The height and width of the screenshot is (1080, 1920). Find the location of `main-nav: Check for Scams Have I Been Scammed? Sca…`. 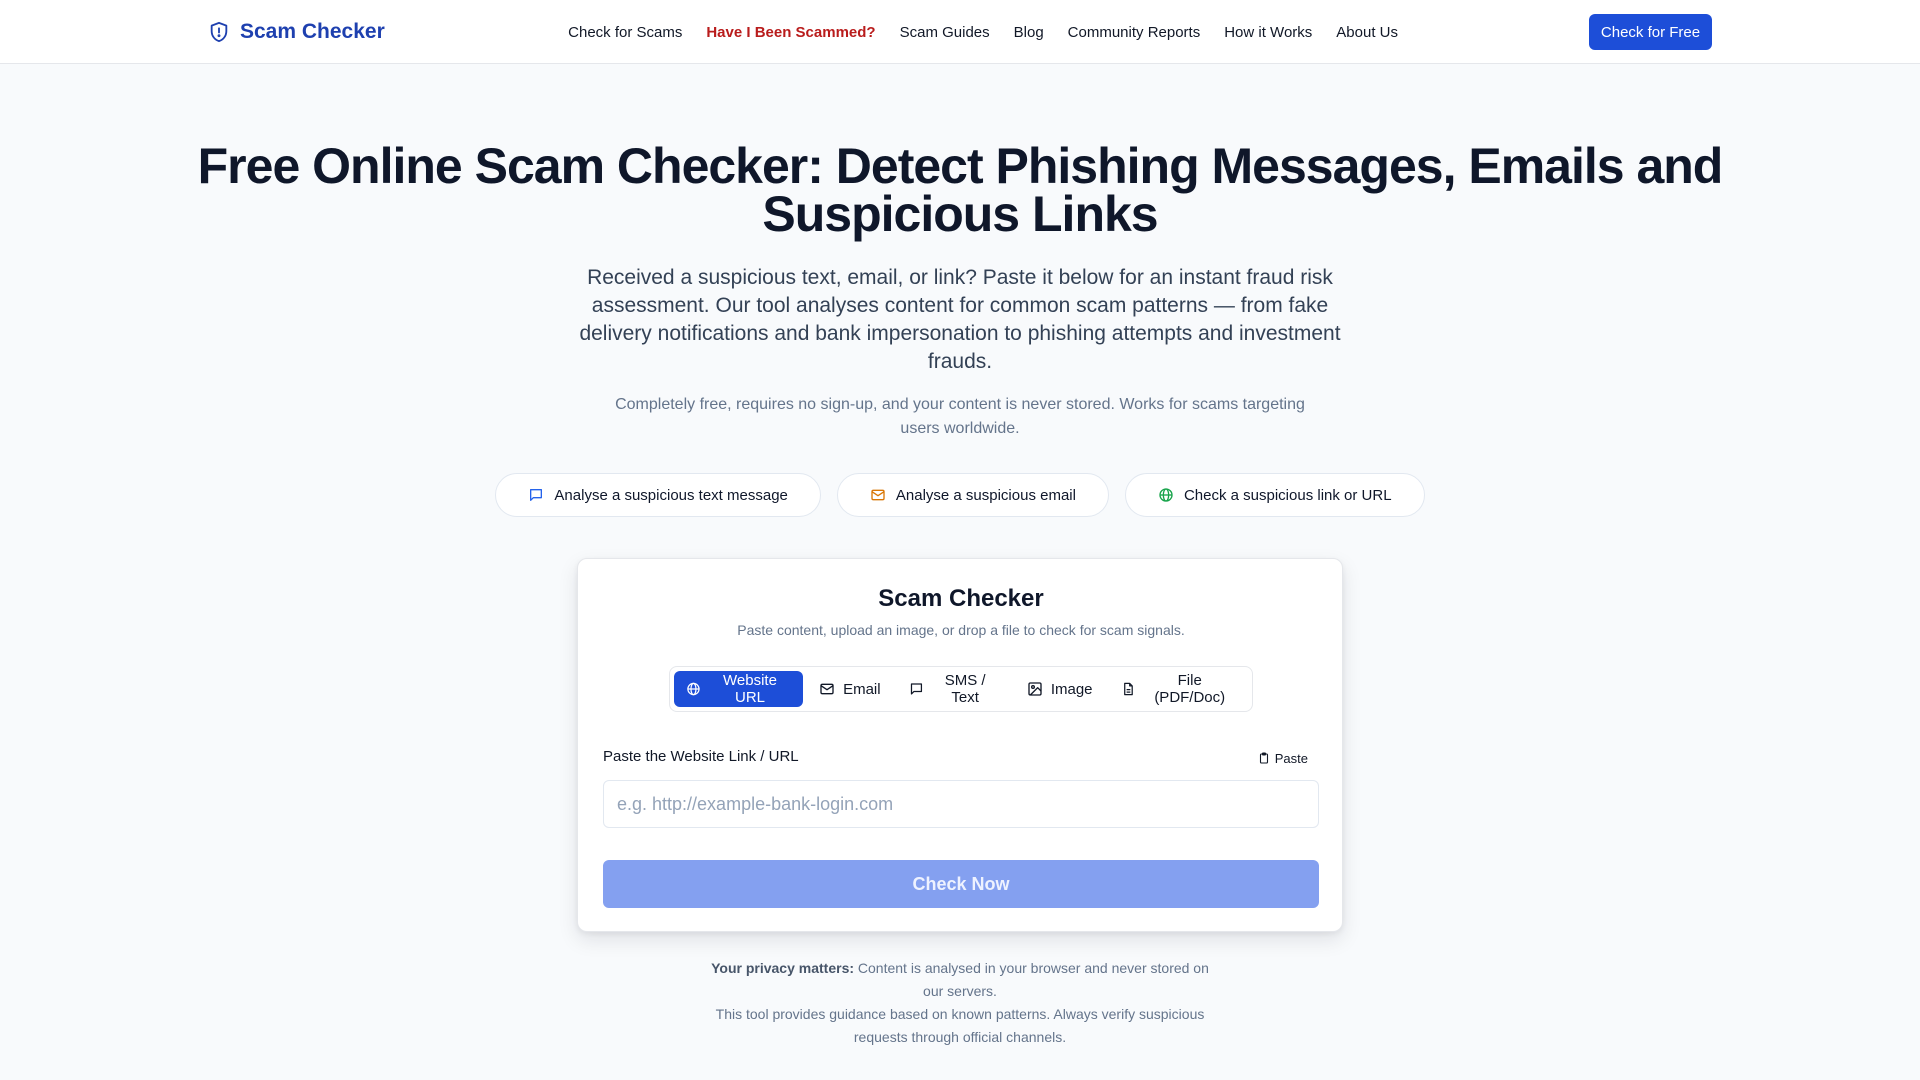

main-nav: Check for Scams Have I Been Scammed? Sca… is located at coordinates (983, 32).